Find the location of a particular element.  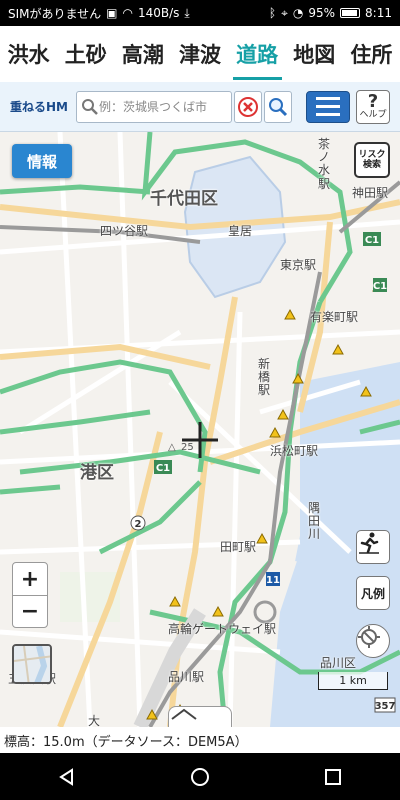

chevron-up-icon is located at coordinates (184, 714).